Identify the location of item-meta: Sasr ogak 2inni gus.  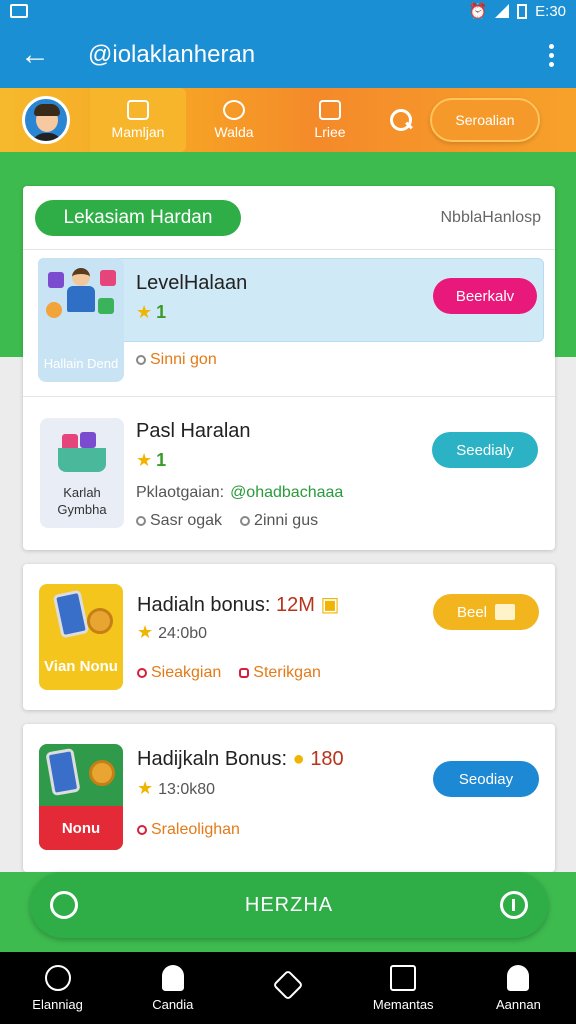
(227, 521).